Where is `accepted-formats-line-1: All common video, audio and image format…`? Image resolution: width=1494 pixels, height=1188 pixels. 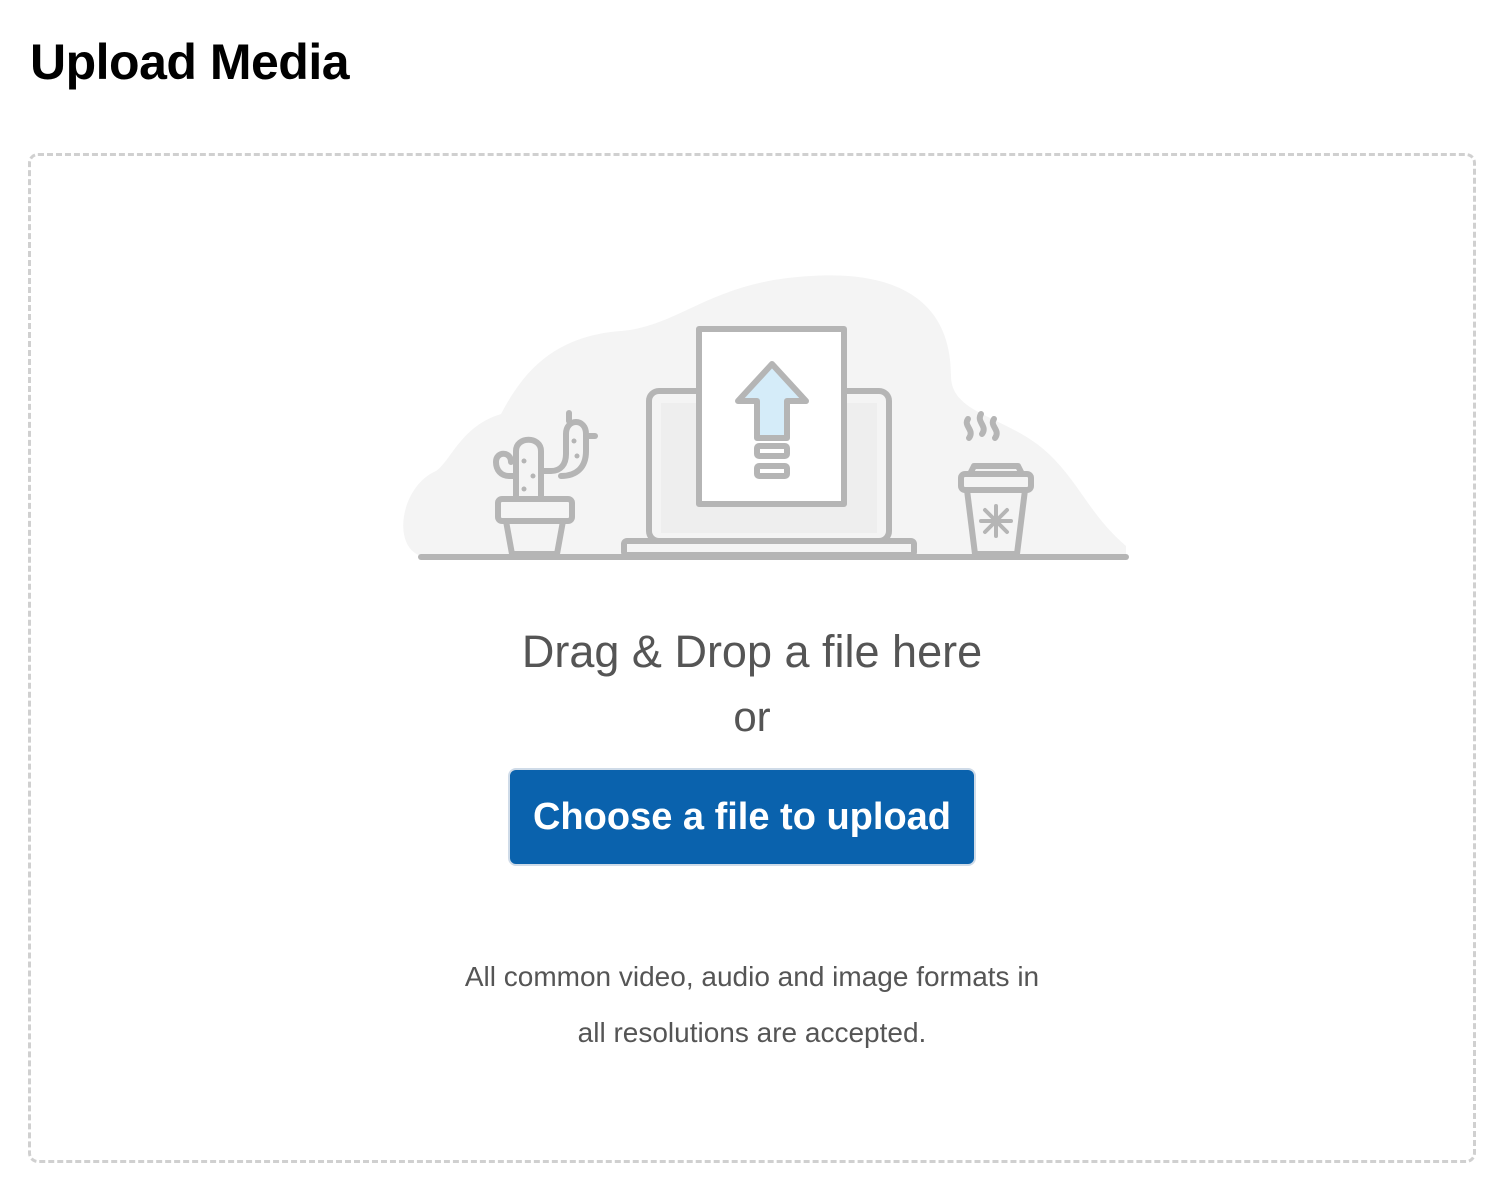
accepted-formats-line-1: All common video, audio and image format… is located at coordinates (752, 976).